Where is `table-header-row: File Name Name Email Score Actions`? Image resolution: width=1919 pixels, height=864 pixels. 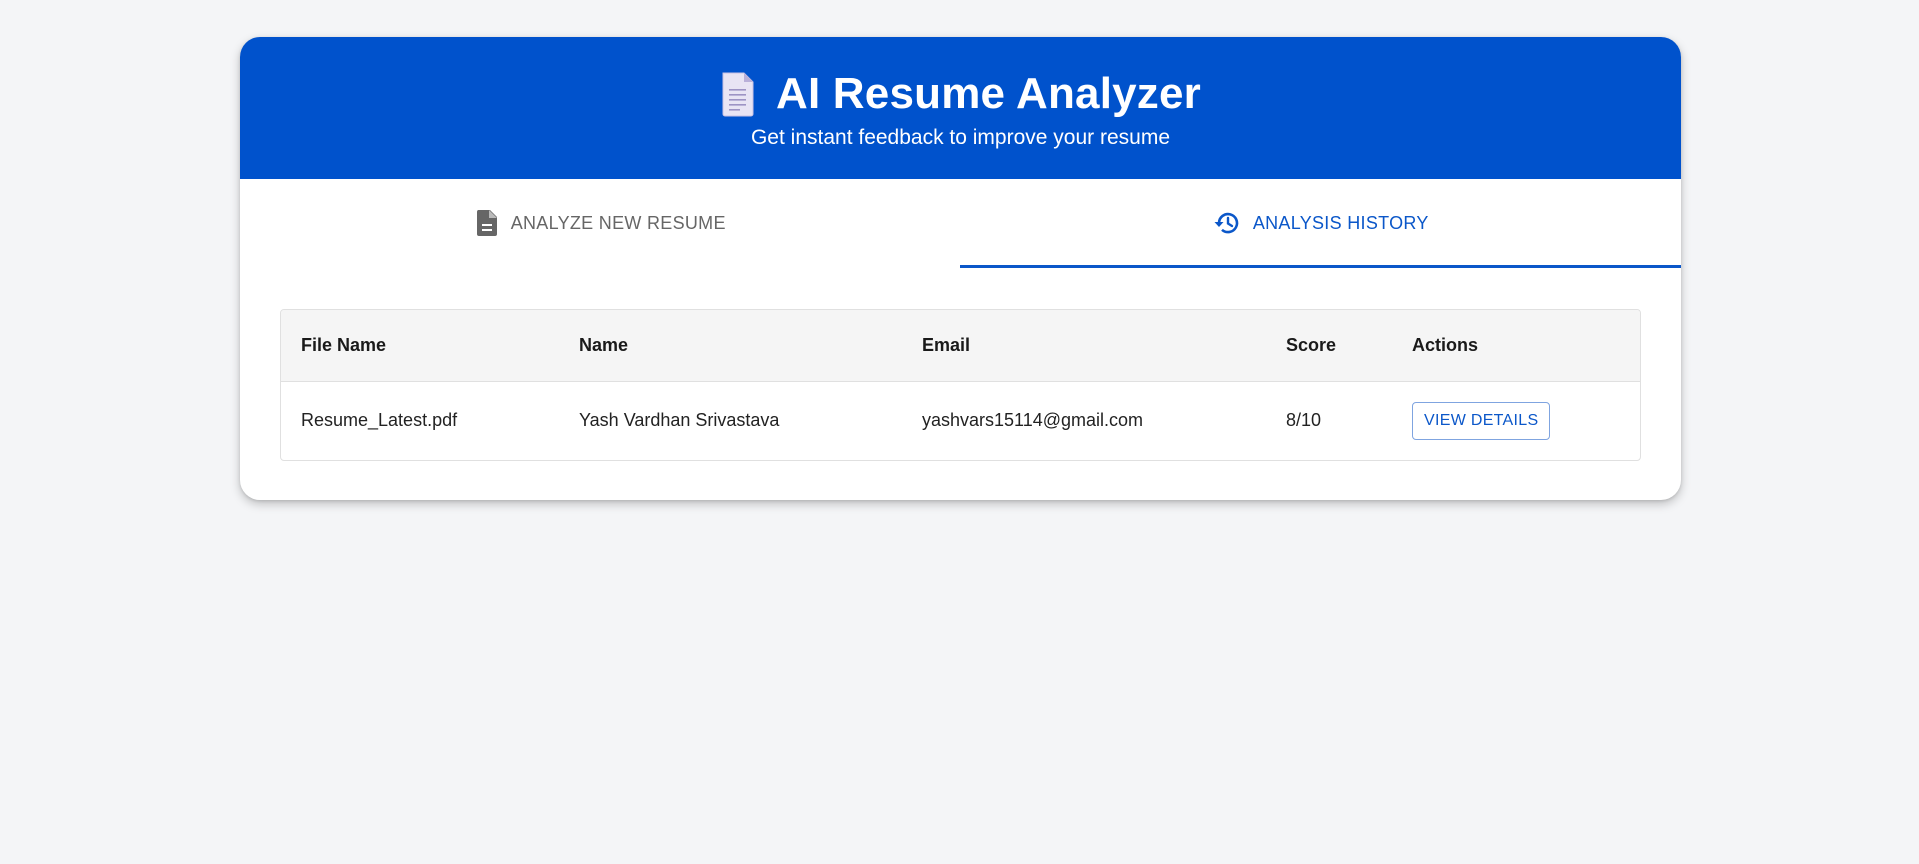
table-header-row: File Name Name Email Score Actions is located at coordinates (960, 345).